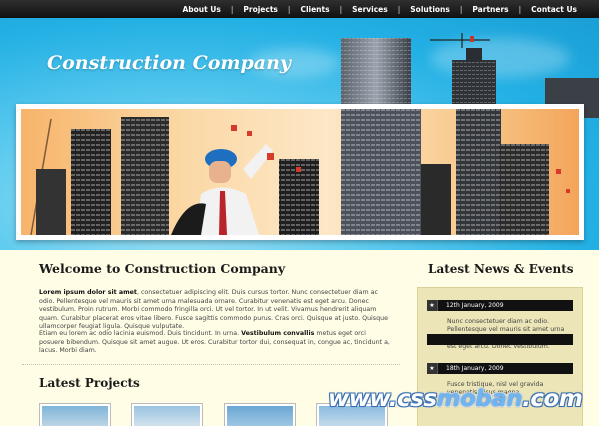  I want to click on nav-about-us: About Us, so click(201, 9).